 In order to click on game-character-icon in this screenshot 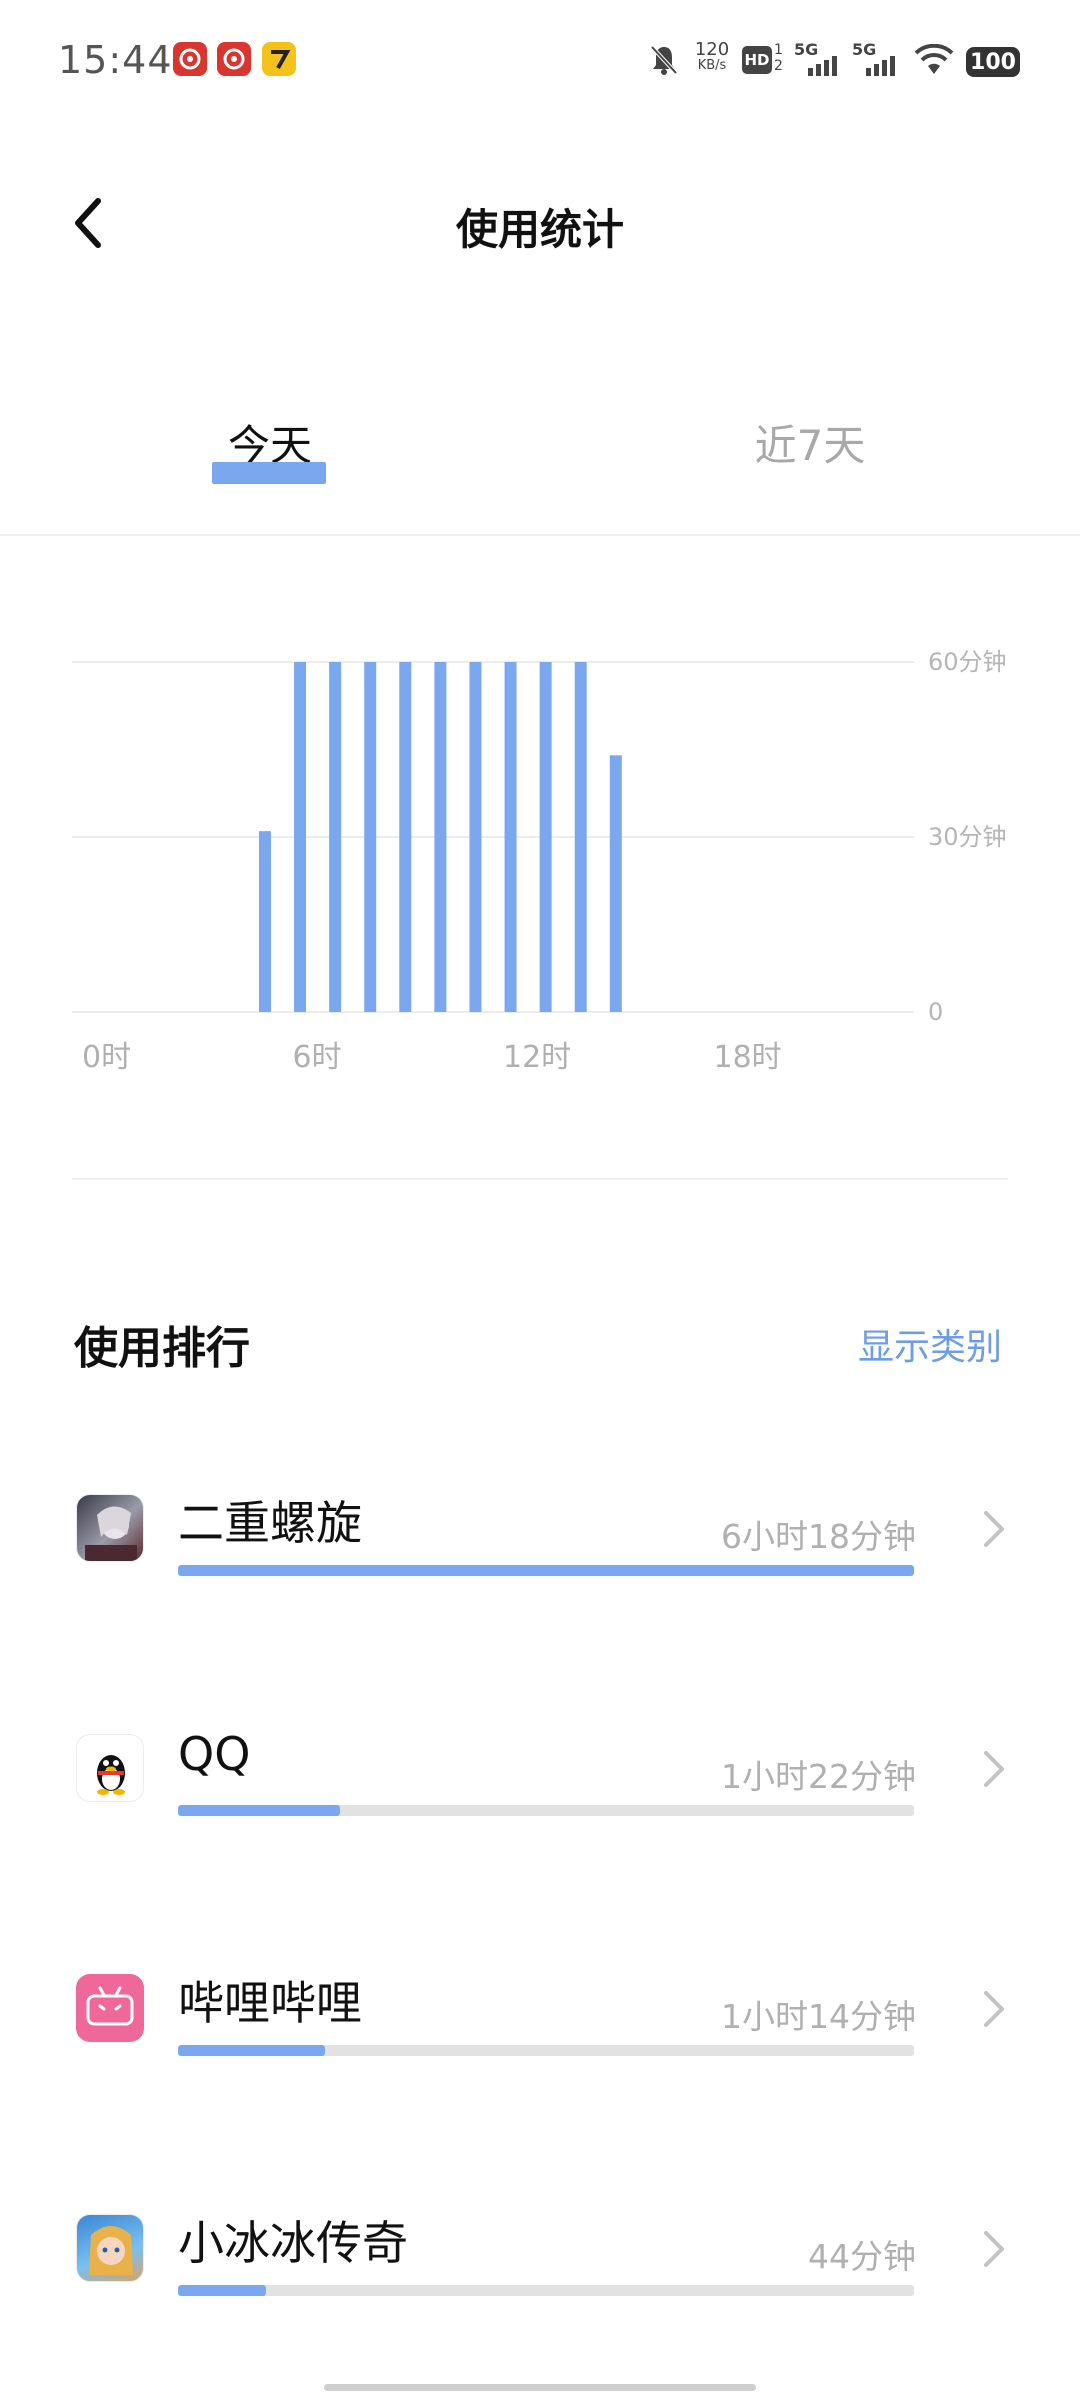, I will do `click(110, 1528)`.